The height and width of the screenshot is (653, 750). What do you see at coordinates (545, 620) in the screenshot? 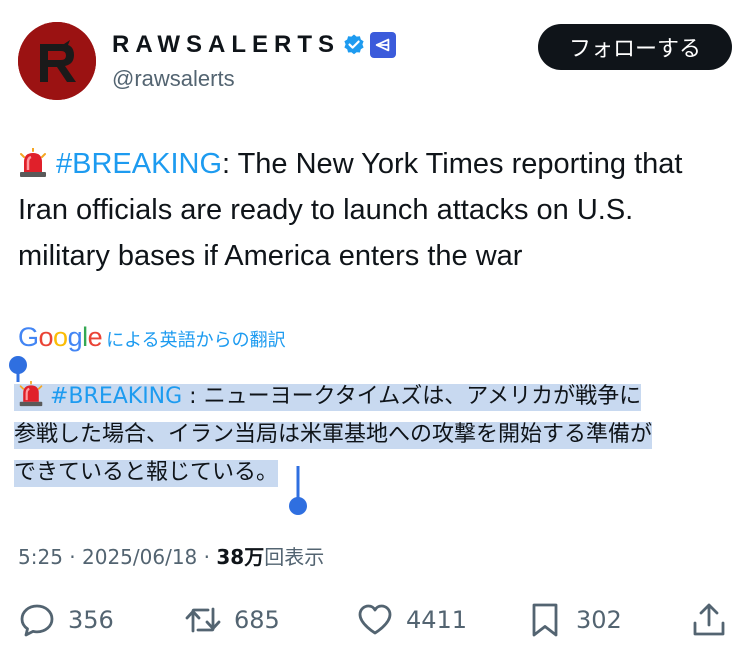
I see `bookmark-icon` at bounding box center [545, 620].